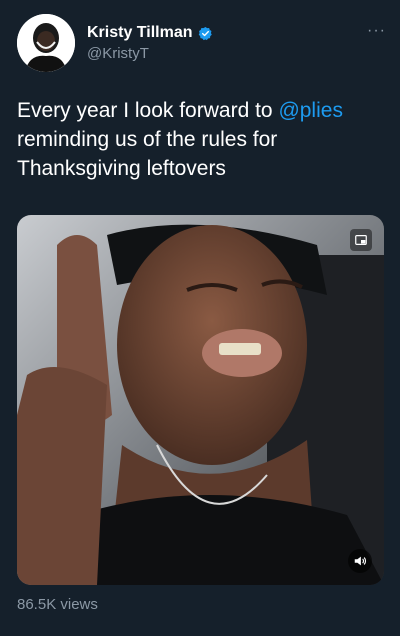 This screenshot has height=636, width=400. I want to click on tweet-text-start: Every year I look forward to, so click(148, 110).